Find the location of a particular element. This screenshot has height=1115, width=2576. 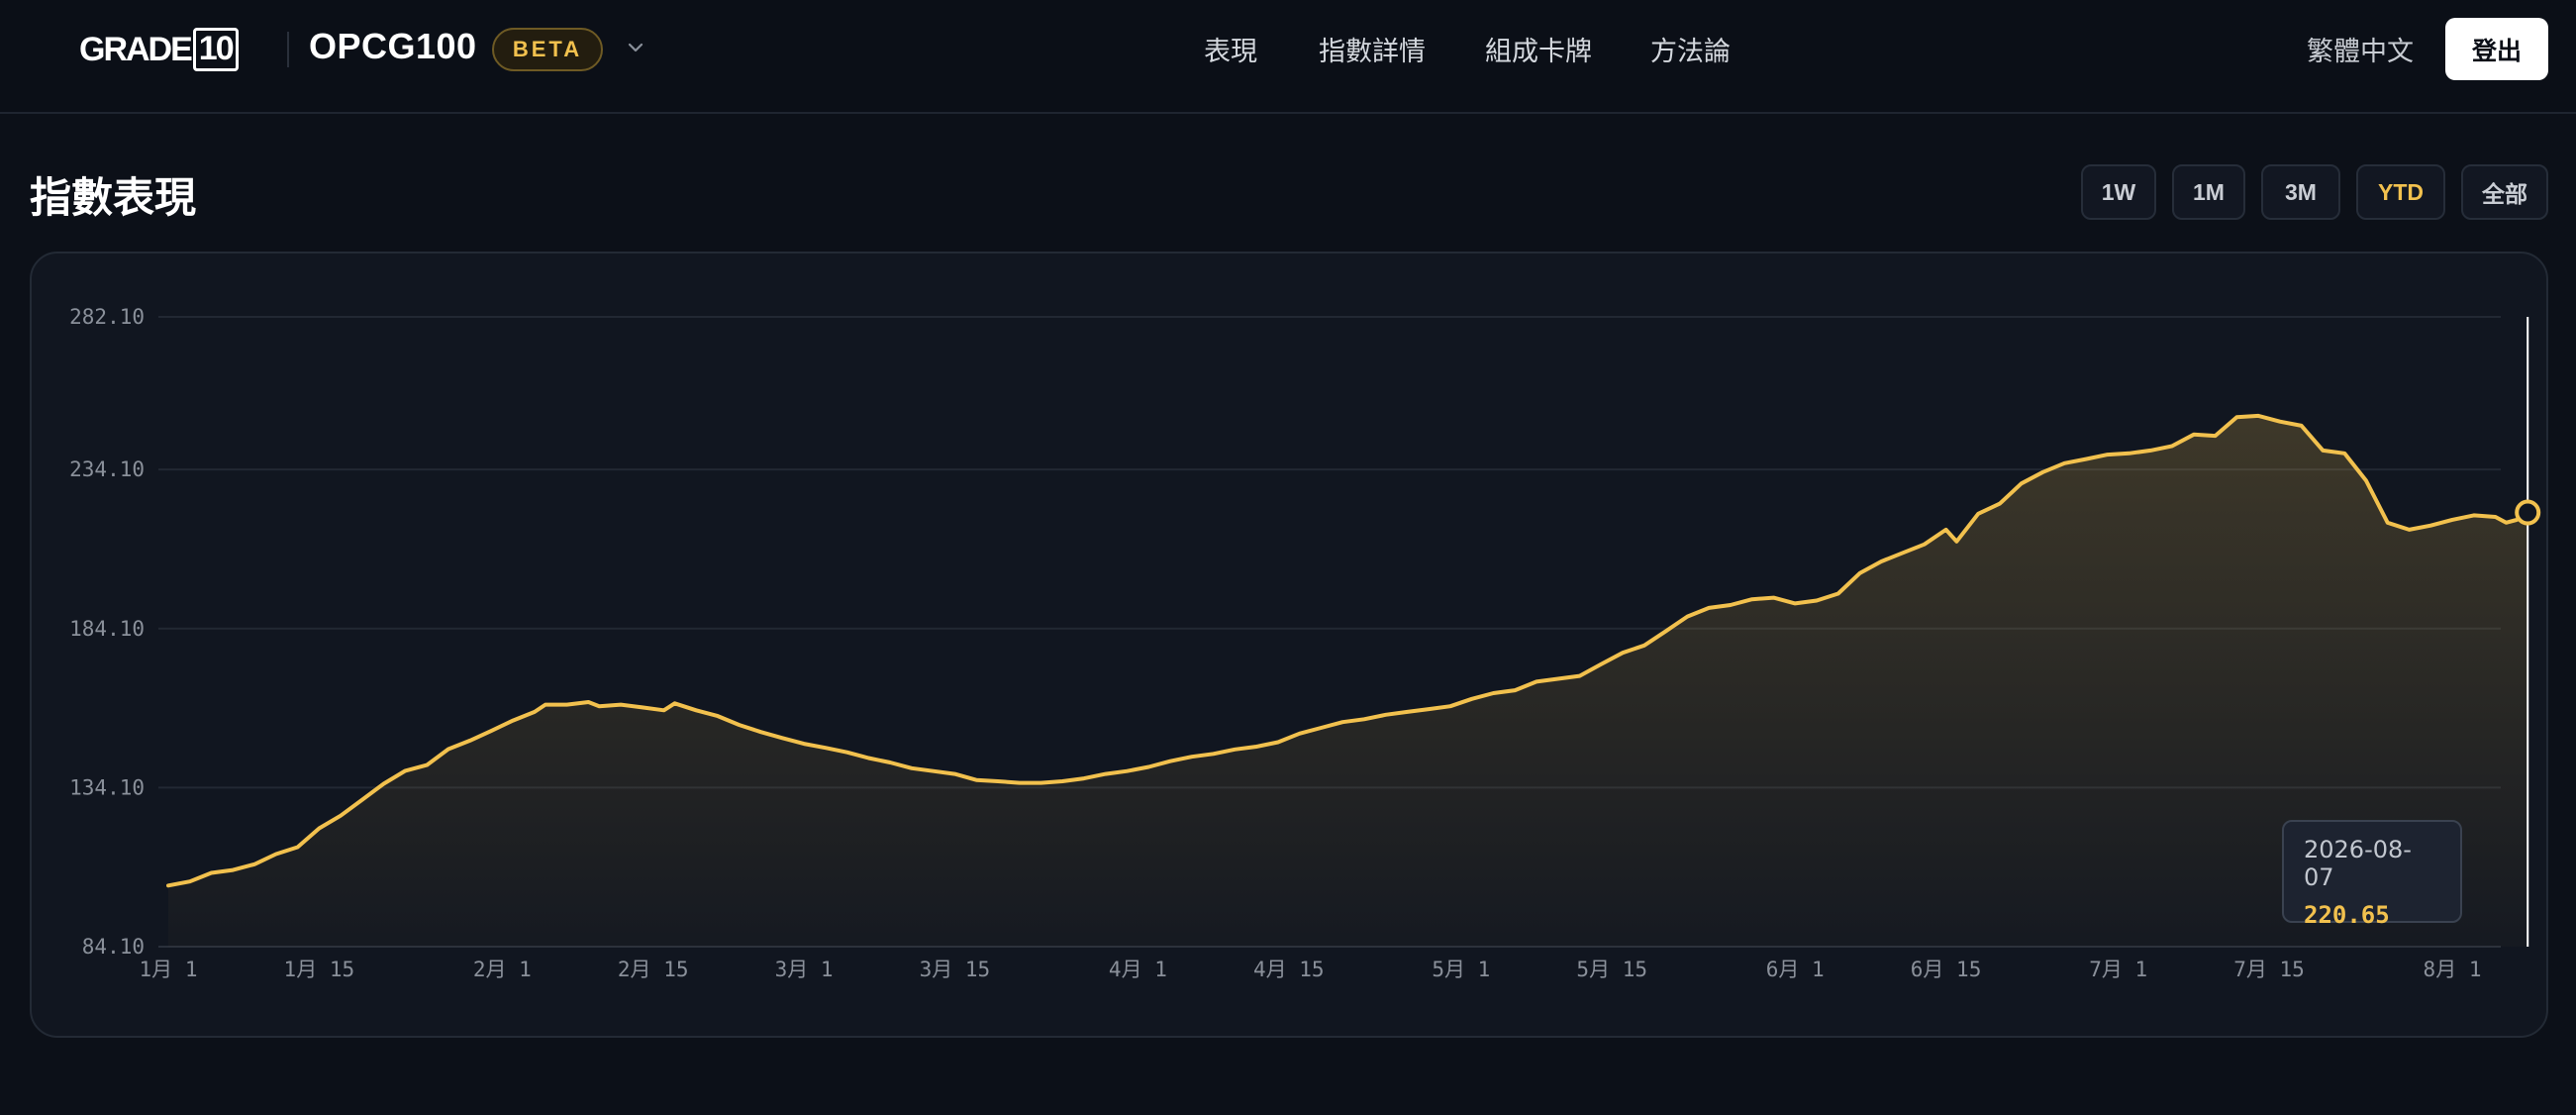

range-all-button: 全部 is located at coordinates (2505, 192).